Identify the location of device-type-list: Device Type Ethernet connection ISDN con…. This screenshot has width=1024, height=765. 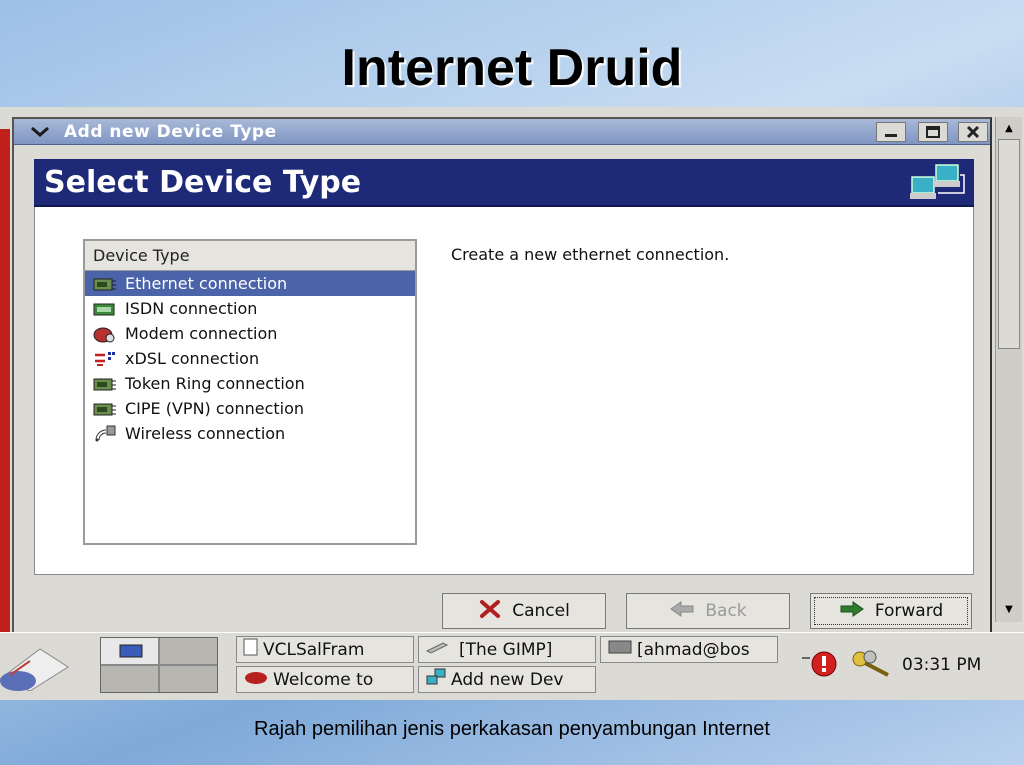
(250, 392).